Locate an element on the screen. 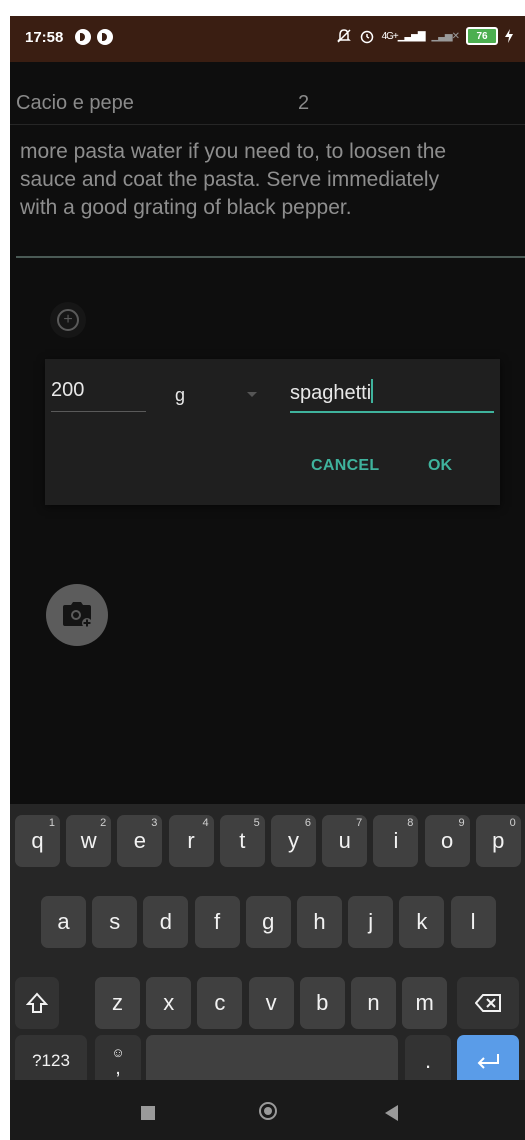 The width and height of the screenshot is (525, 1140). navigation-bar is located at coordinates (267, 1110).